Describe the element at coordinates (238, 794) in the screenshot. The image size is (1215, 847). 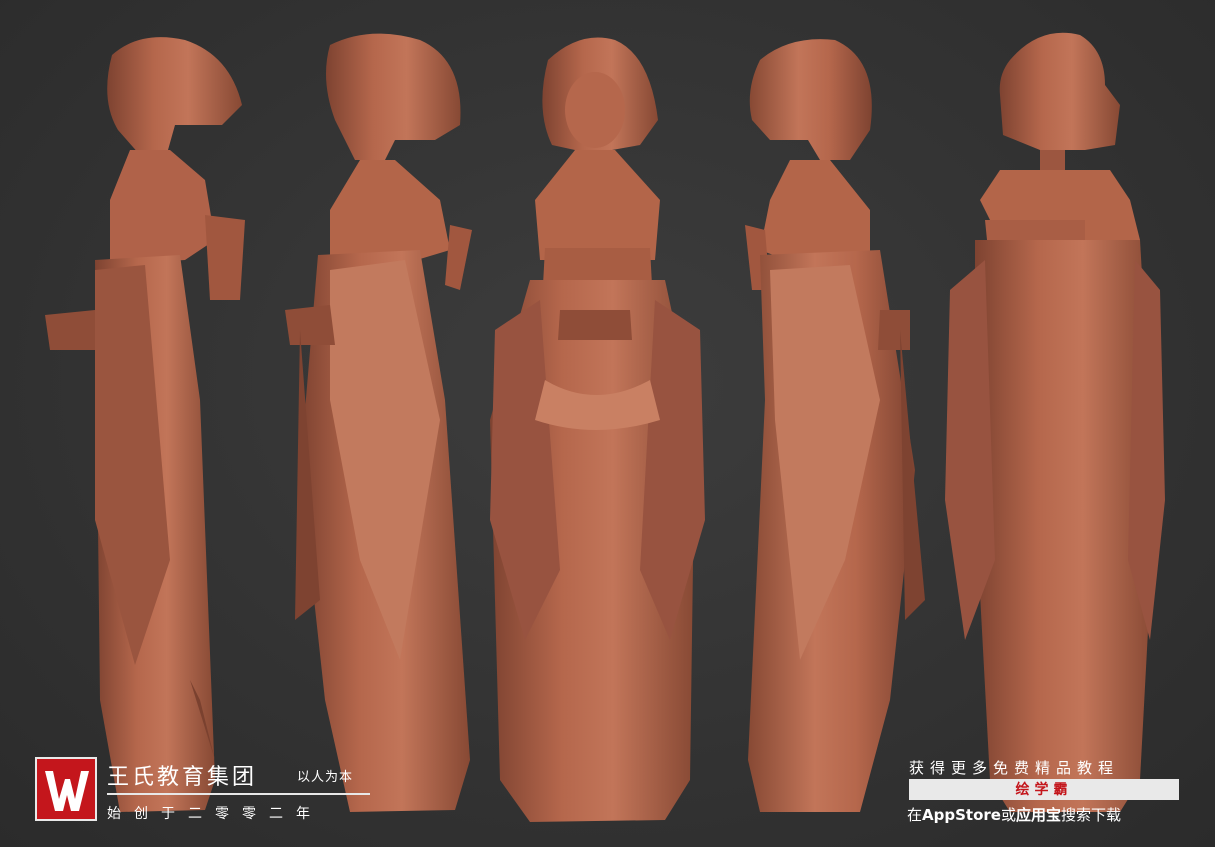
I see `brand-divider` at that location.